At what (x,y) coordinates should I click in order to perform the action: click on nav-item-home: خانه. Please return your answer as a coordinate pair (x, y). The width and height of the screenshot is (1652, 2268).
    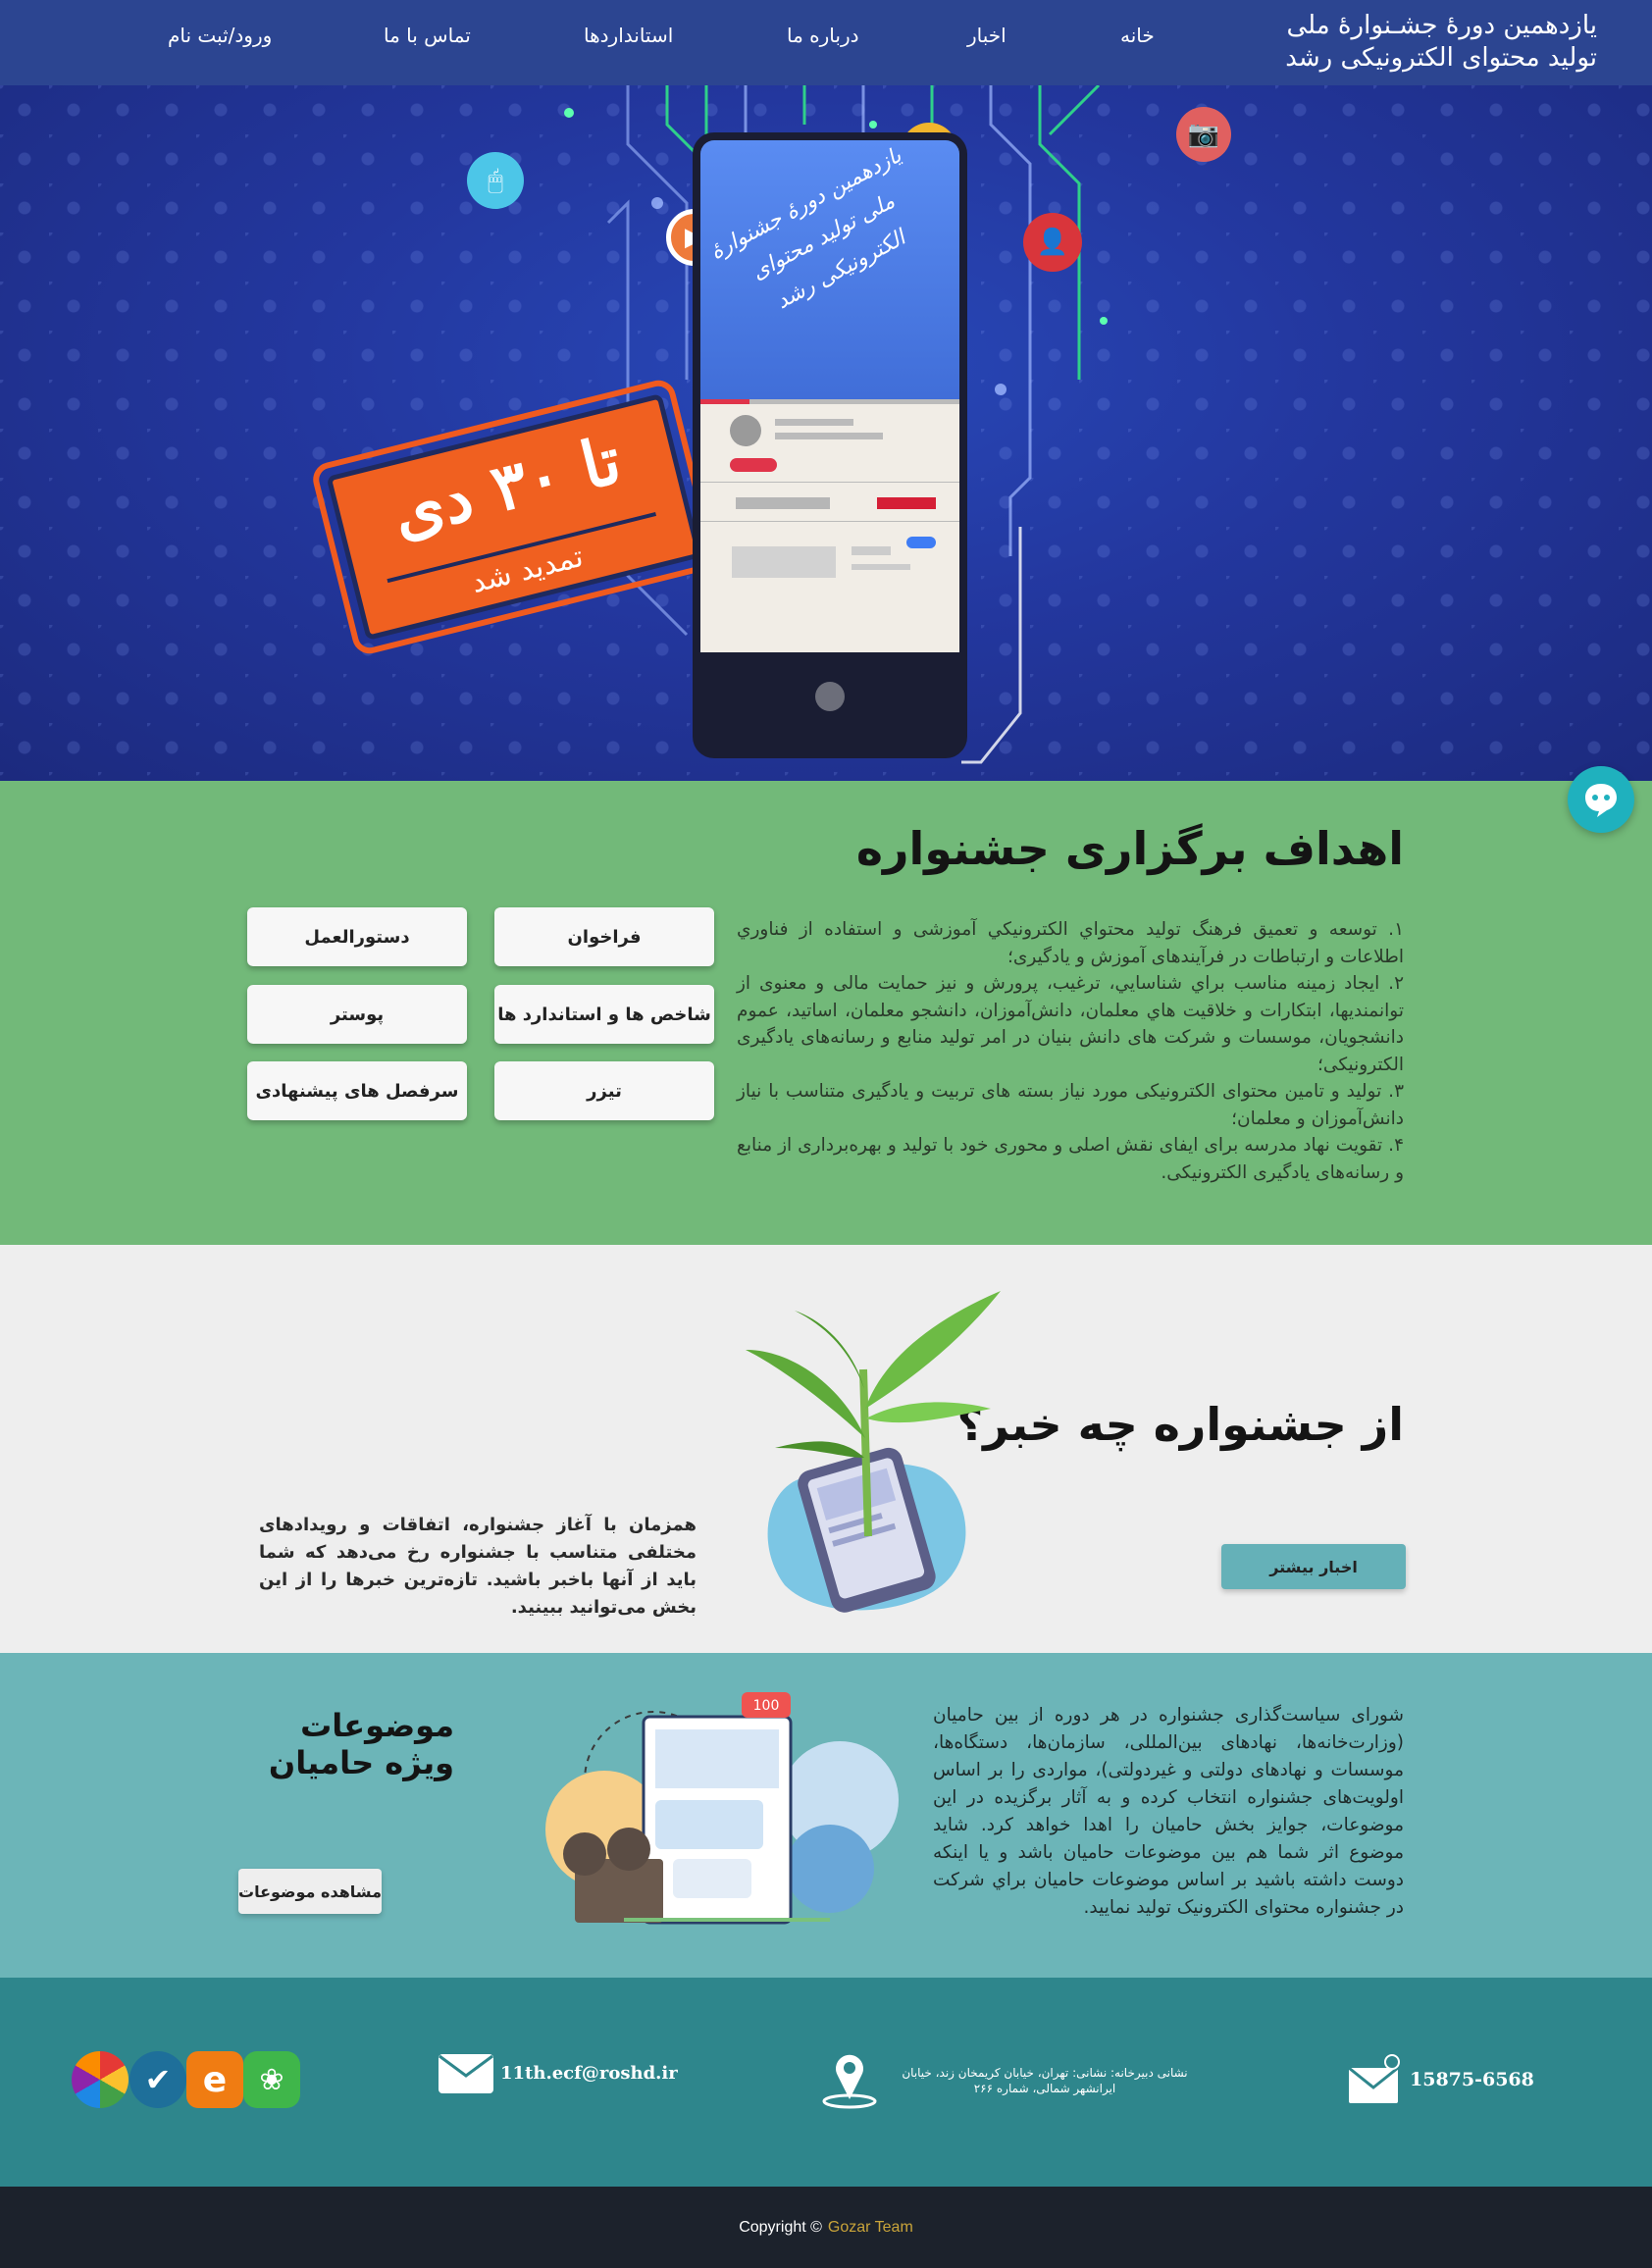
    Looking at the image, I should click on (1137, 35).